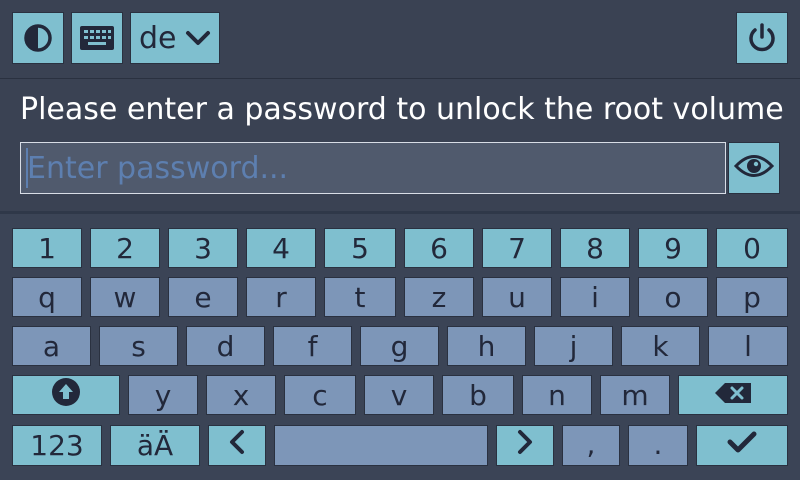 The image size is (800, 480). I want to click on power-icon, so click(762, 38).